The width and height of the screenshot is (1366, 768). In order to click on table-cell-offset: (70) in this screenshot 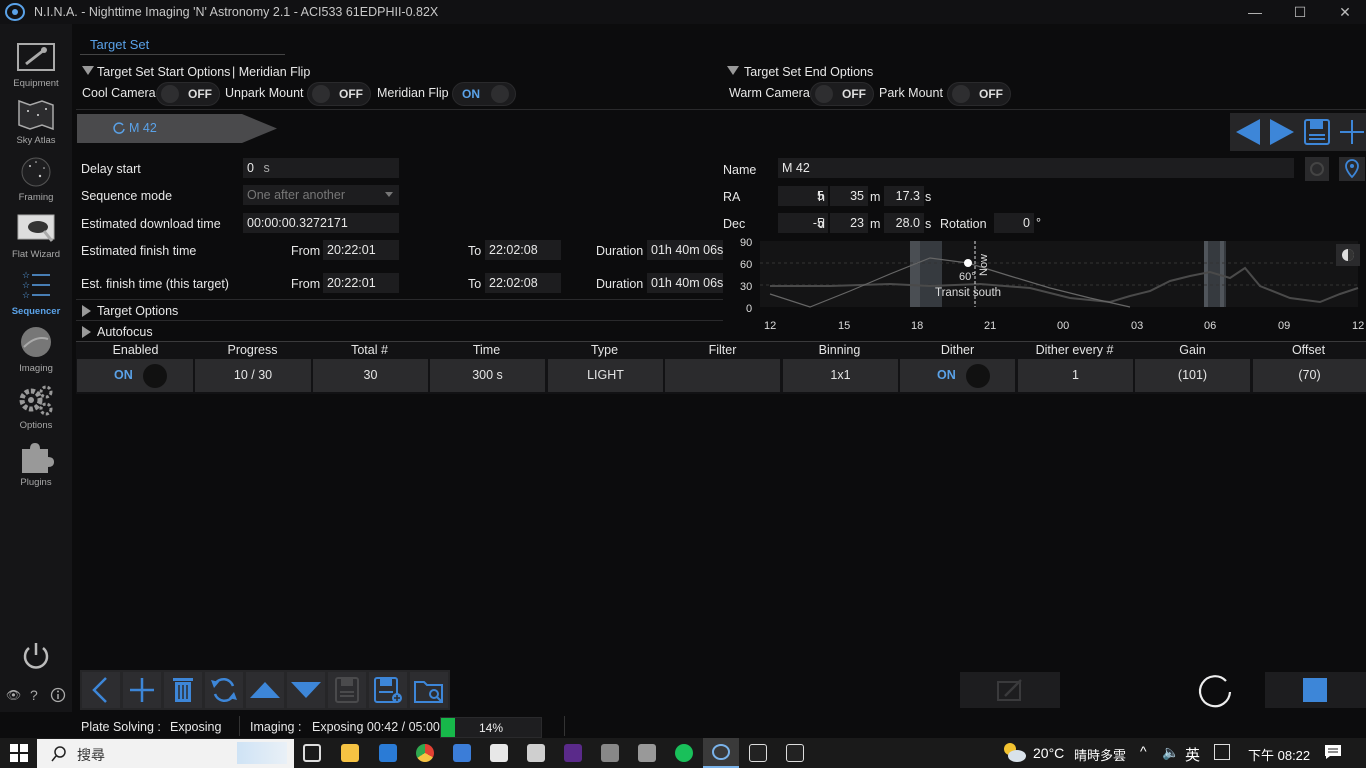, I will do `click(1309, 375)`.